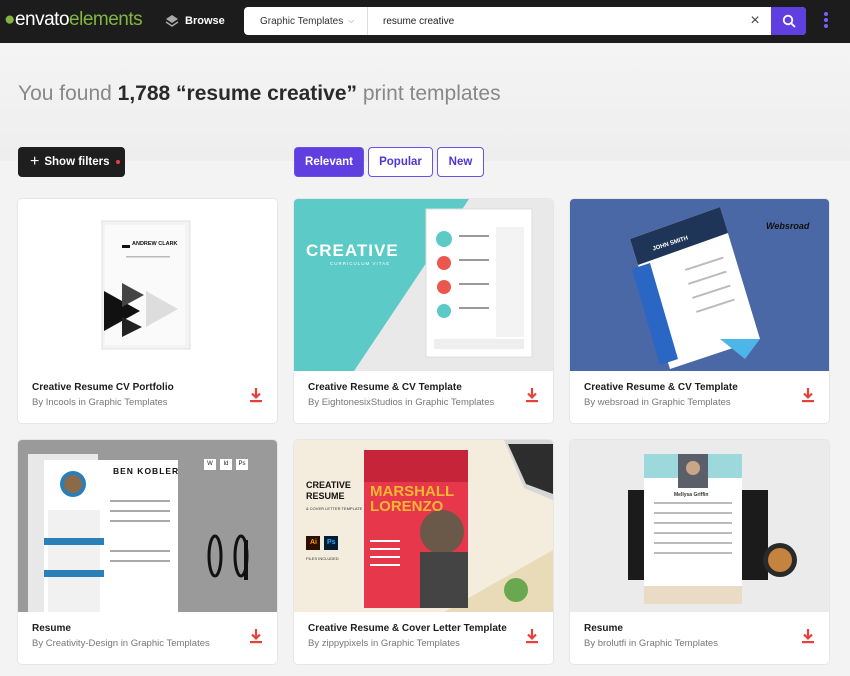 The image size is (850, 676). Describe the element at coordinates (106, 19) in the screenshot. I see `logo-text-elements: elements` at that location.